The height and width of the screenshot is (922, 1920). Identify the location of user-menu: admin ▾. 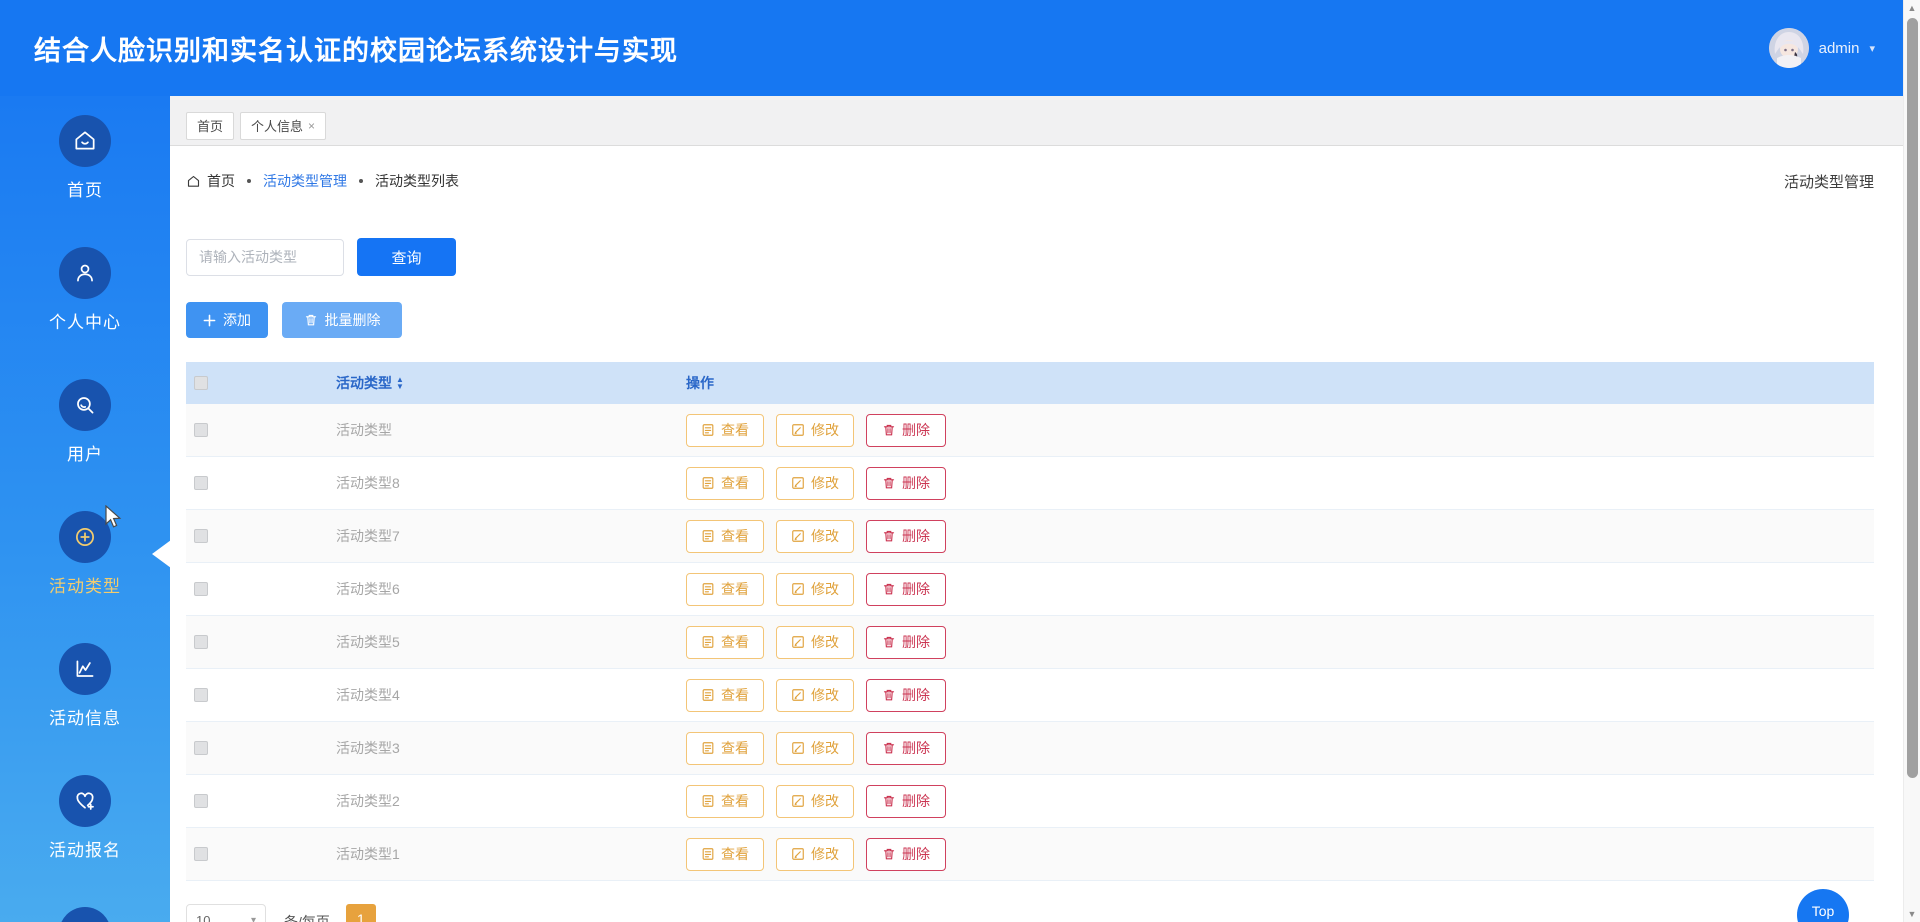
(1821, 48).